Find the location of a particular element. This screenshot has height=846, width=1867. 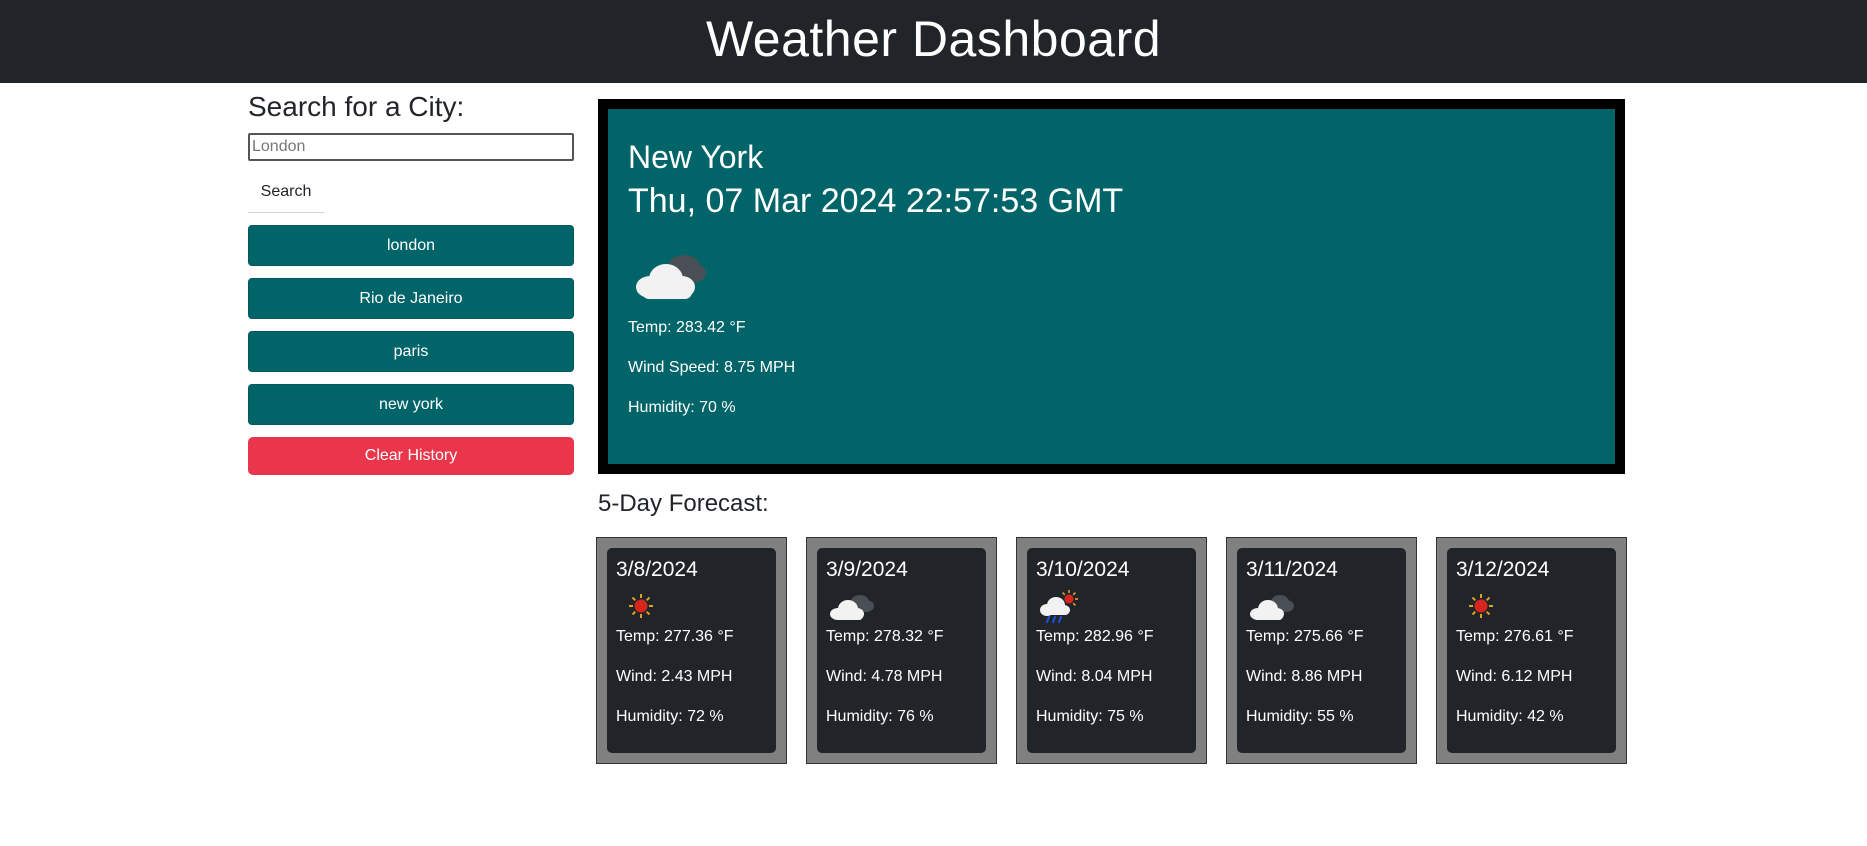

forecast-temp: Temp: 275.66 °F is located at coordinates (1305, 636).